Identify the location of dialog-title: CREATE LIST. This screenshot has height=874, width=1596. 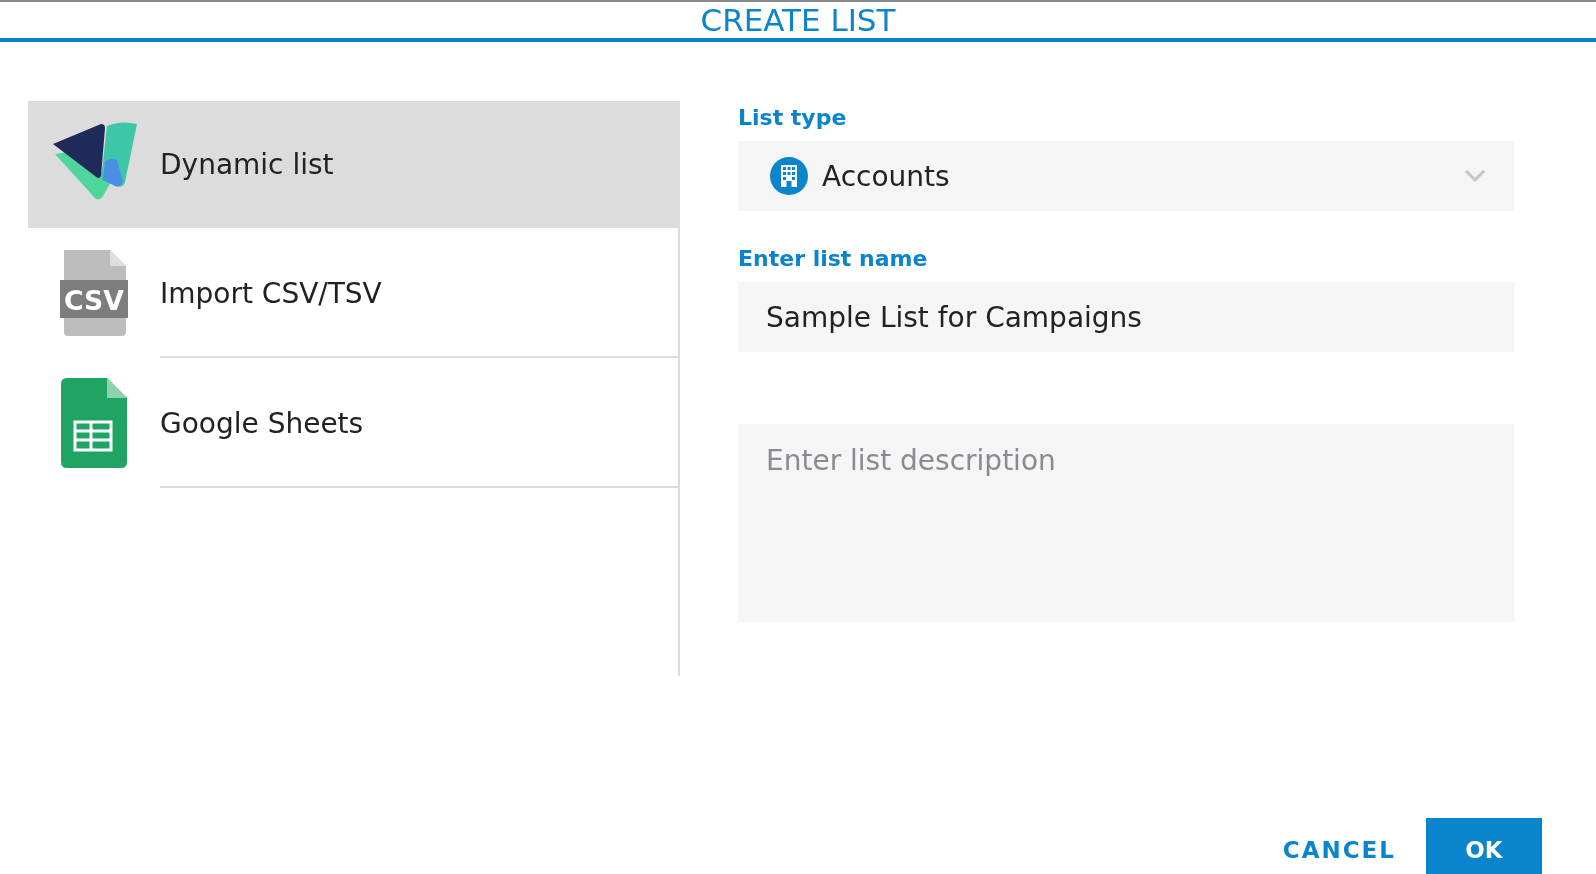
(798, 20).